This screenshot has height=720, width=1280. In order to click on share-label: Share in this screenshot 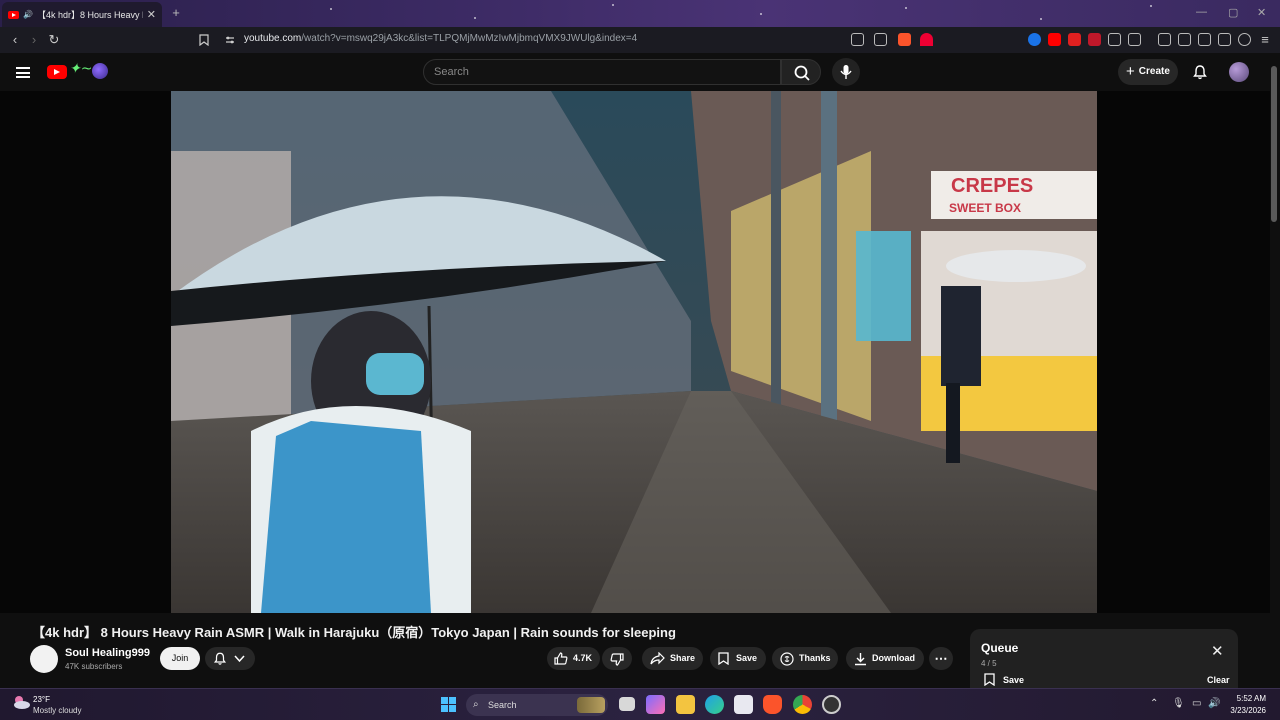, I will do `click(683, 658)`.